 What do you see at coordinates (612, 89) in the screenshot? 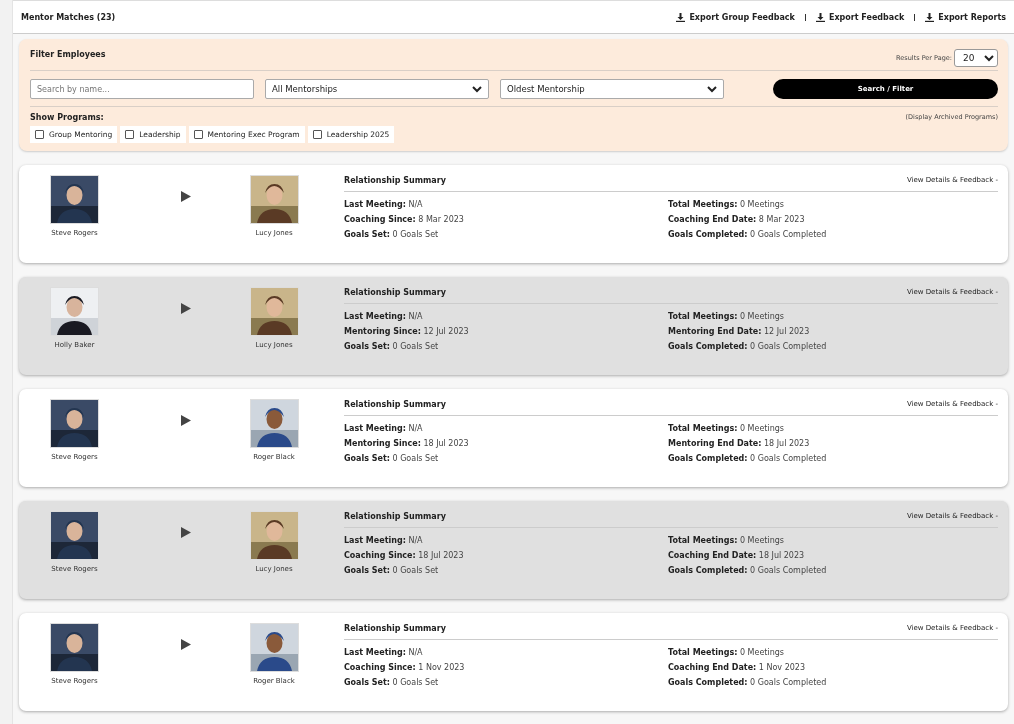
I see `dropdown: Oldest Mentorship` at bounding box center [612, 89].